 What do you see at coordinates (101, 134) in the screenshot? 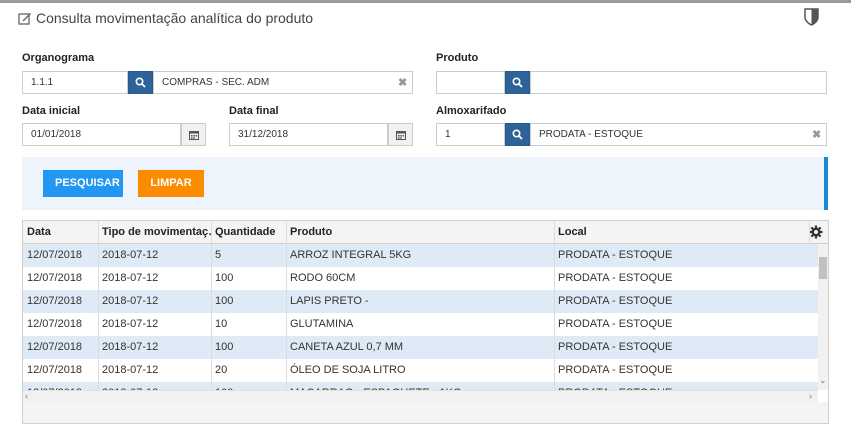
I see `data-inicial-input: 01/01/2018` at bounding box center [101, 134].